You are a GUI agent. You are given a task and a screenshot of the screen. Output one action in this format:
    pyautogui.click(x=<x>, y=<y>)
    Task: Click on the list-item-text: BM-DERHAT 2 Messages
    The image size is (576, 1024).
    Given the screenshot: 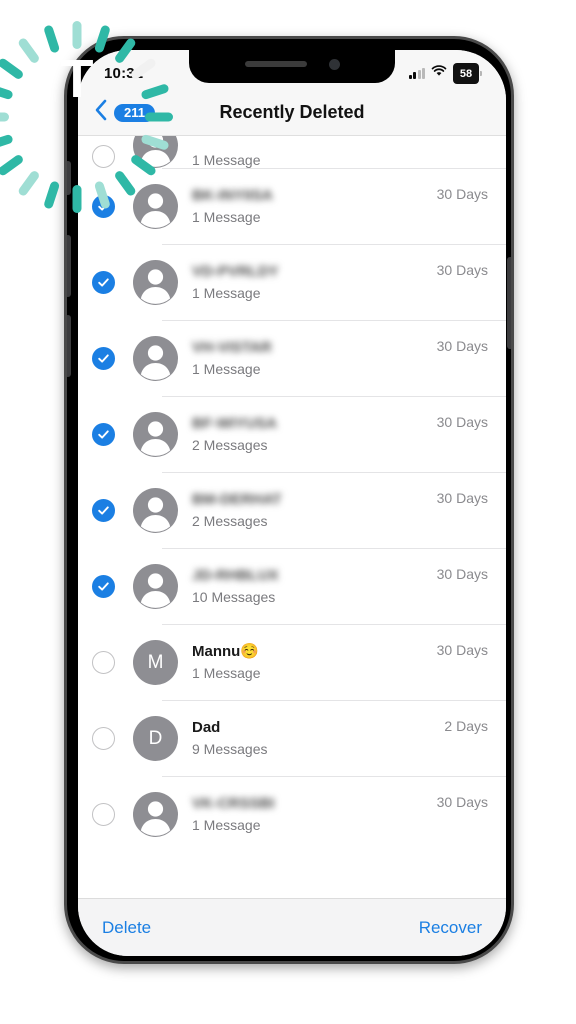 What is the action you would take?
    pyautogui.click(x=314, y=509)
    